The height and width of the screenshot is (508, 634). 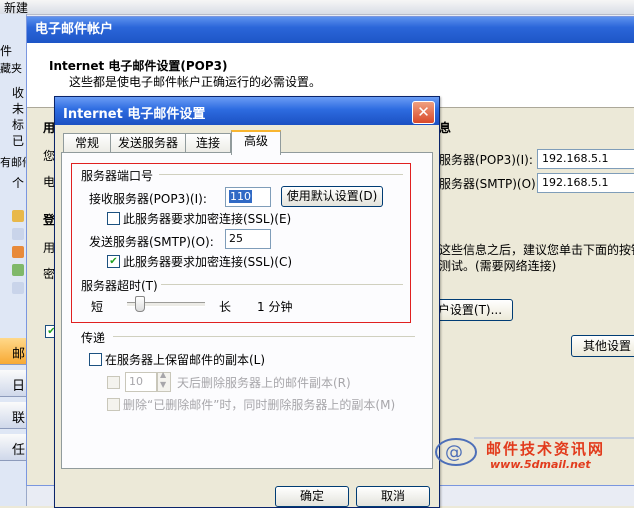 What do you see at coordinates (185, 360) in the screenshot?
I see `keep-copy-label: 在服务器上保留邮件的副本(L)` at bounding box center [185, 360].